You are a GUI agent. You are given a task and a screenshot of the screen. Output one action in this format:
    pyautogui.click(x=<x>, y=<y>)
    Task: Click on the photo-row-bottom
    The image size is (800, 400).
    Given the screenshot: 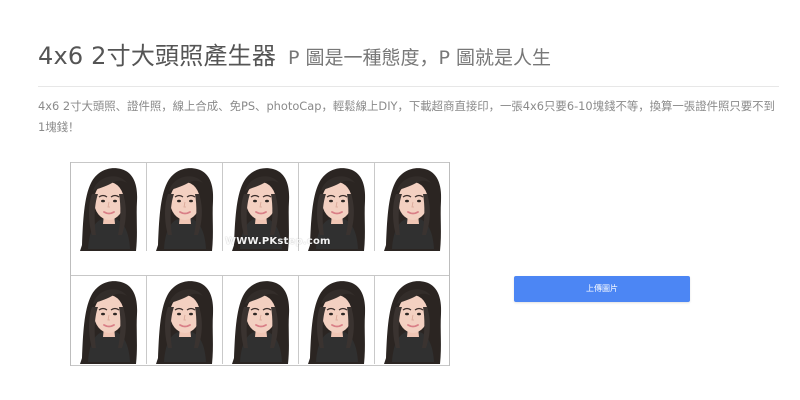 What is the action you would take?
    pyautogui.click(x=260, y=320)
    